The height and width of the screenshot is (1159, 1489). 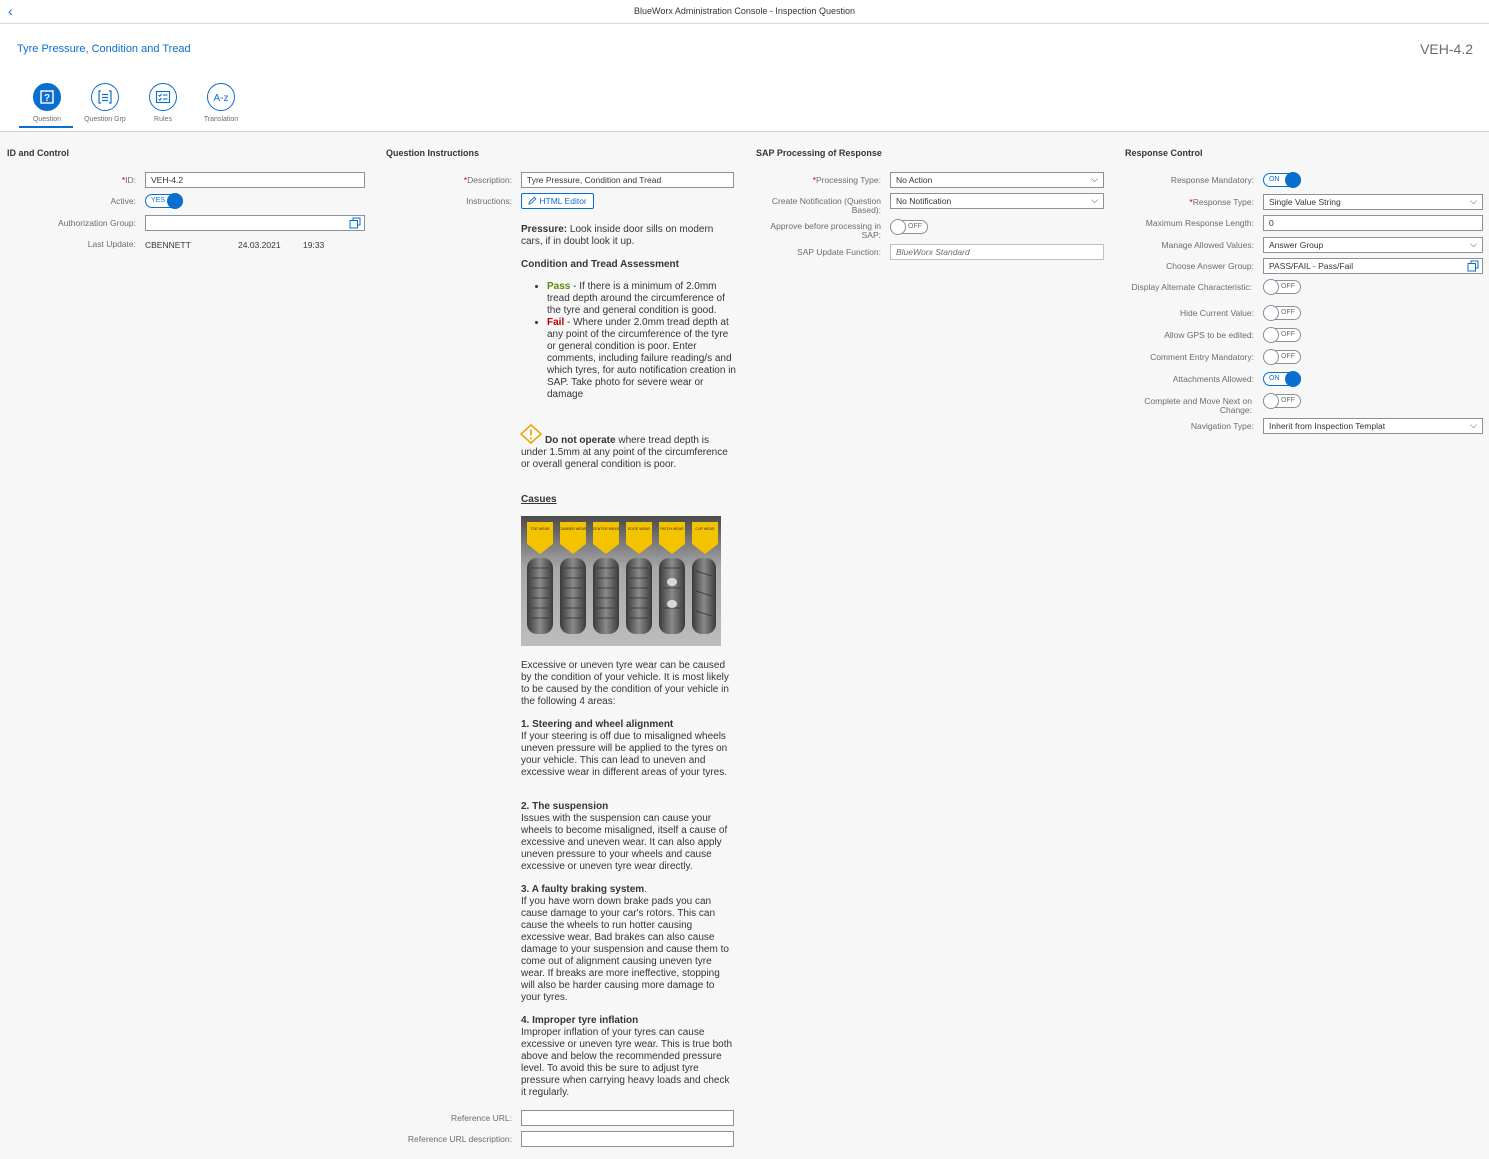 What do you see at coordinates (672, 529) in the screenshot?
I see `tyre-label-patch: PATCH WEAR` at bounding box center [672, 529].